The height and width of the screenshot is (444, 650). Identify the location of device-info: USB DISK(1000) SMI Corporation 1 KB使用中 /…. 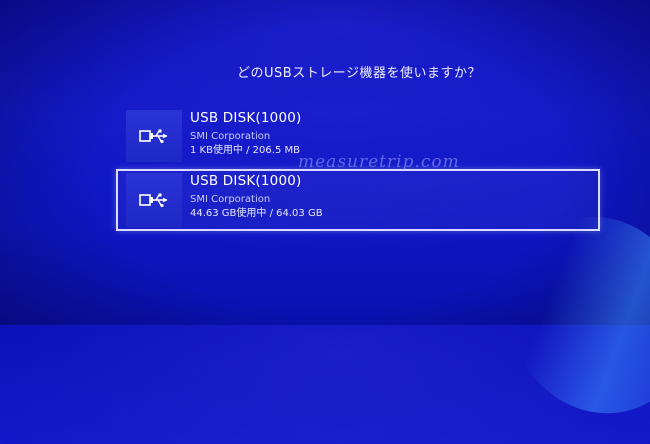
(246, 133).